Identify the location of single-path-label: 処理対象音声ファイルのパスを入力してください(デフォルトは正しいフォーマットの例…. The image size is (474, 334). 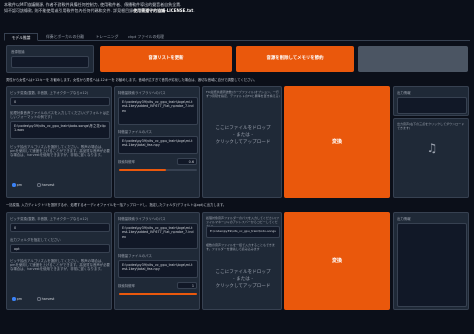
(60, 115).